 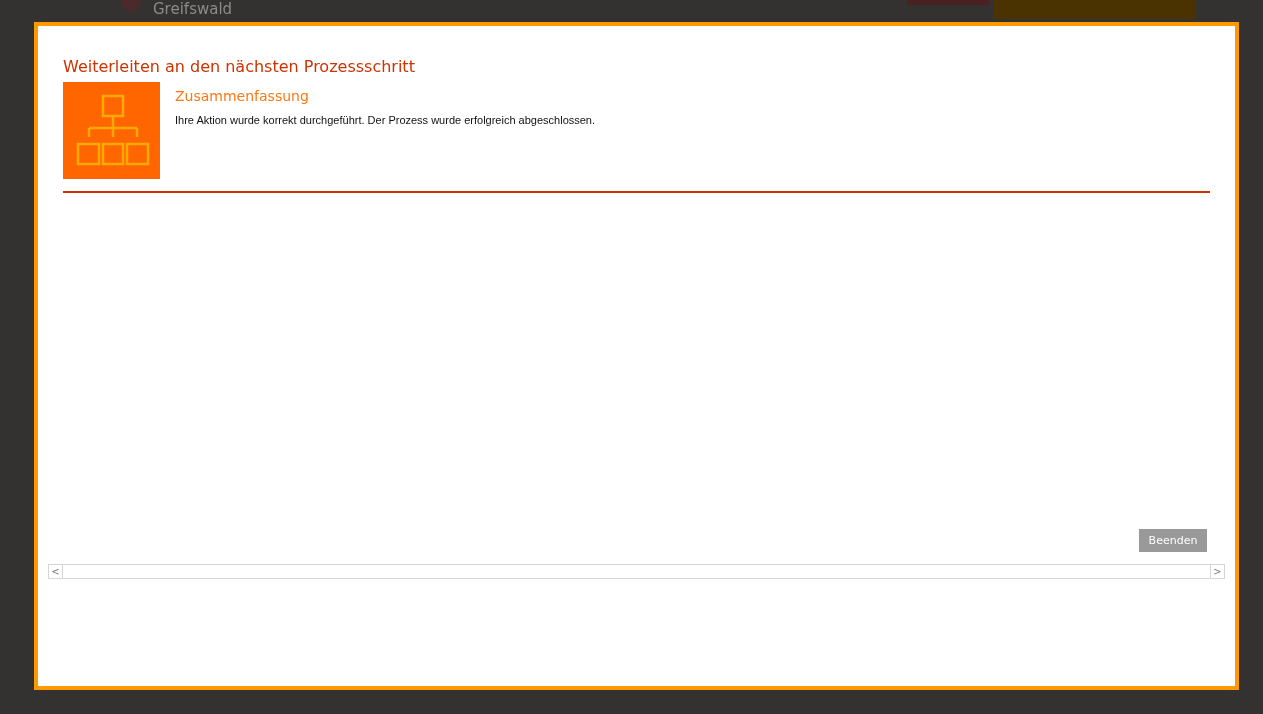 I want to click on logo-text: Greifswald, so click(x=193, y=9).